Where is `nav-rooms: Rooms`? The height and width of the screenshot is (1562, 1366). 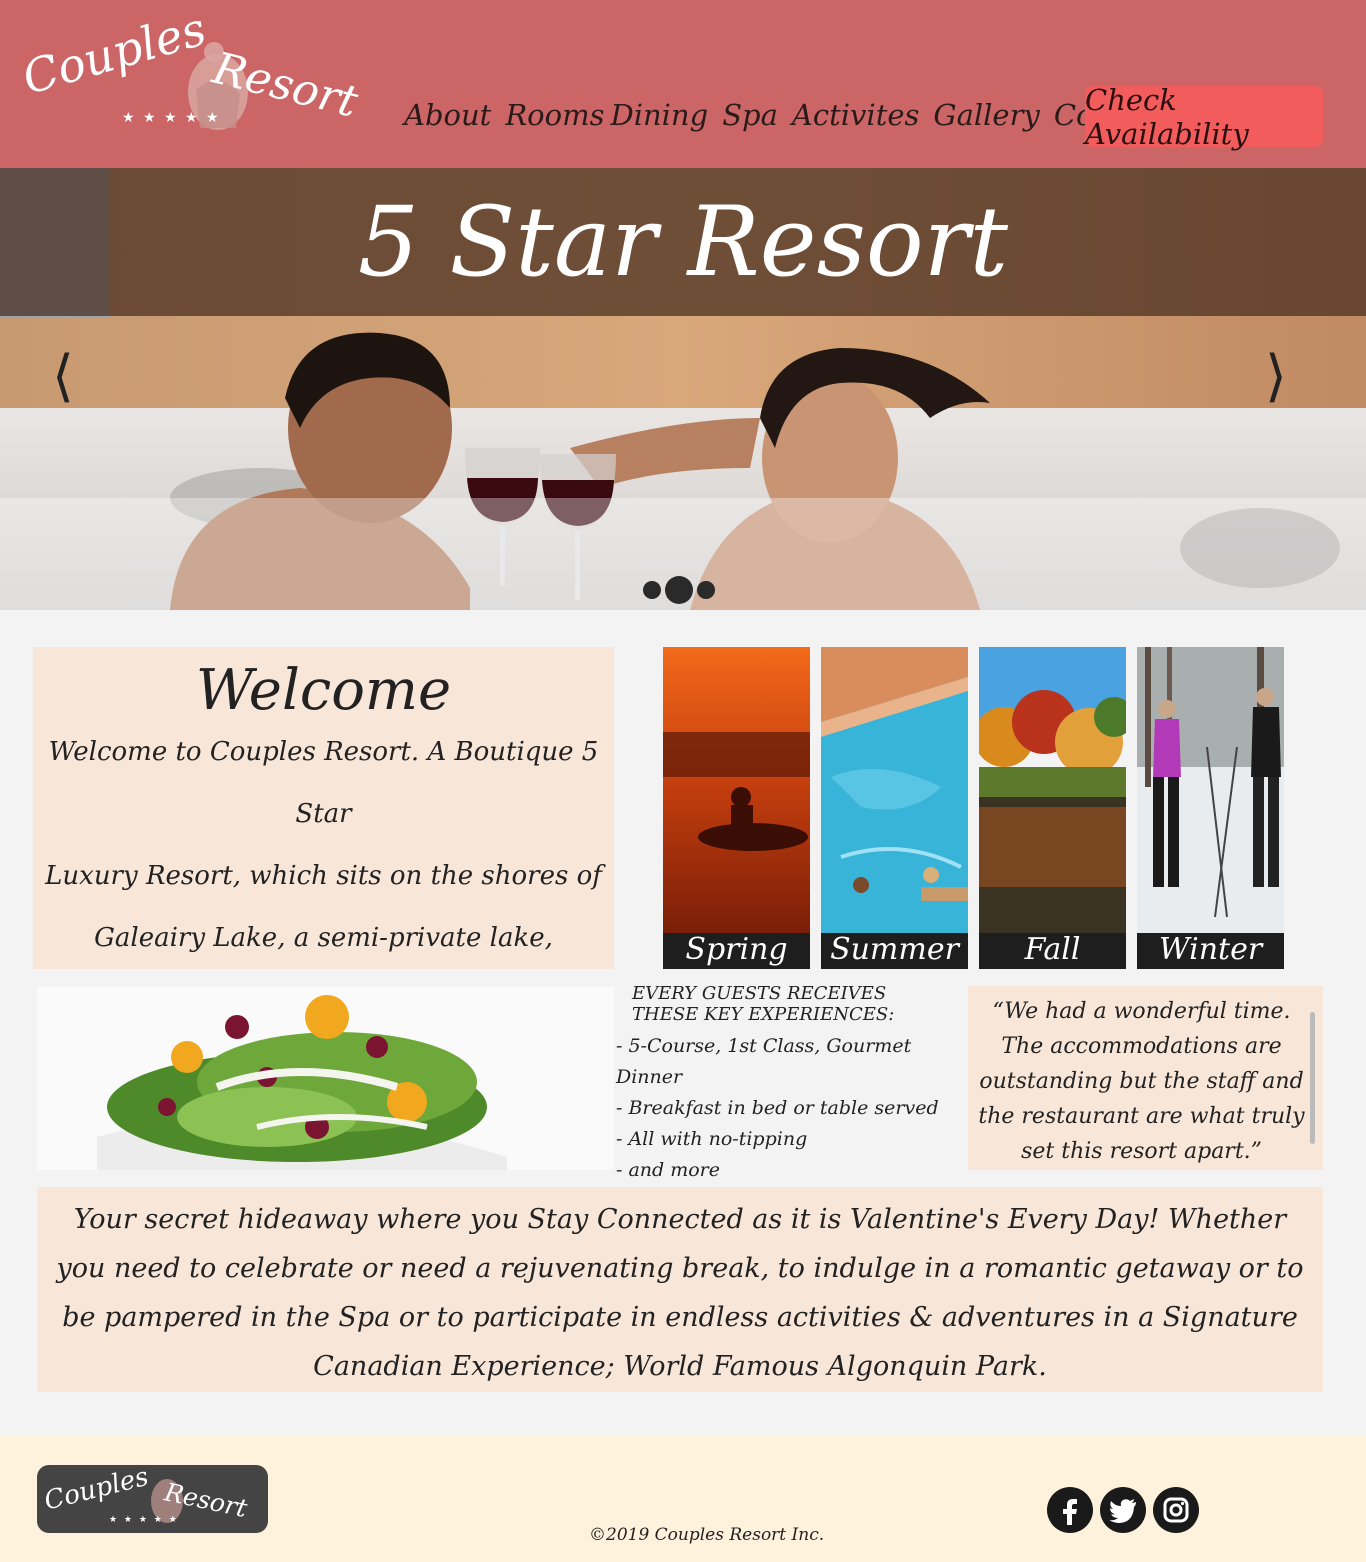
nav-rooms: Rooms is located at coordinates (554, 115).